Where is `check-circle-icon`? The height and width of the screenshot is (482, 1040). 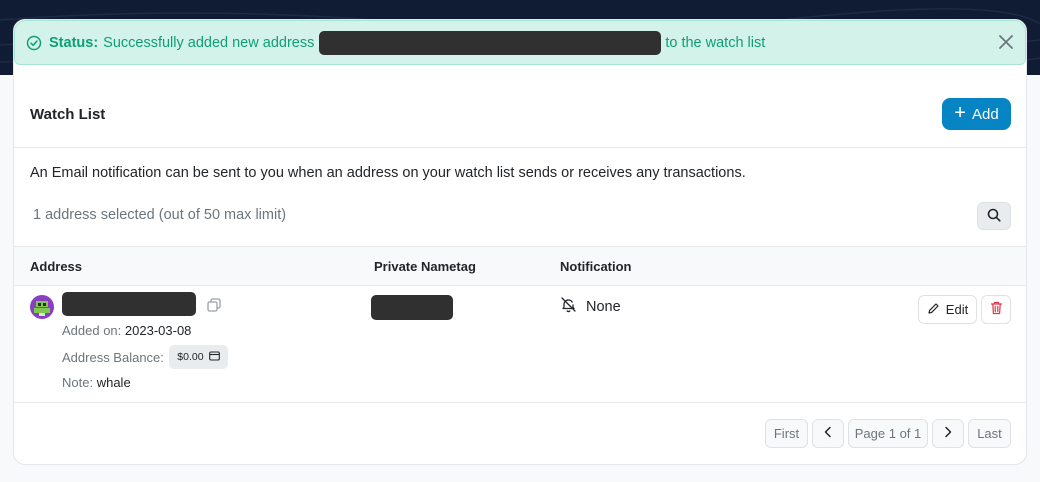
check-circle-icon is located at coordinates (34, 43).